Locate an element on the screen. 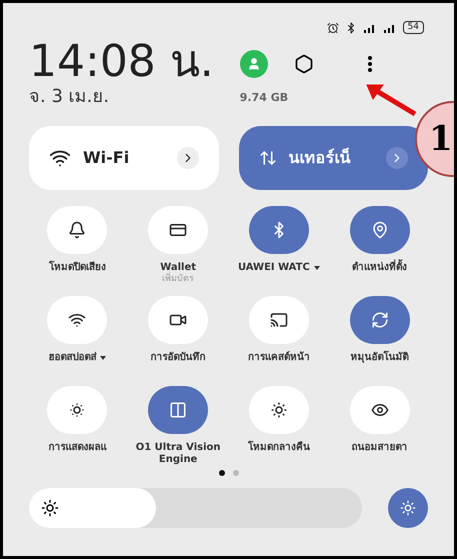 The height and width of the screenshot is (559, 457). location-pin-icon is located at coordinates (379, 230).